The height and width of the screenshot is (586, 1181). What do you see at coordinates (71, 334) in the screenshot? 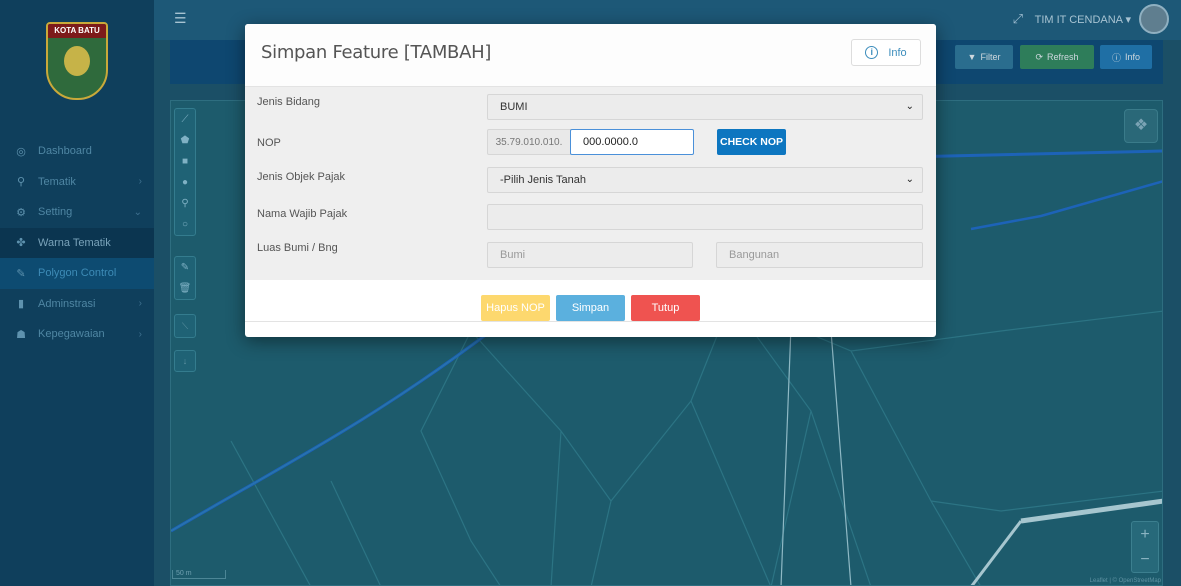
I see `sidebar-item-label: Kepegawaian` at bounding box center [71, 334].